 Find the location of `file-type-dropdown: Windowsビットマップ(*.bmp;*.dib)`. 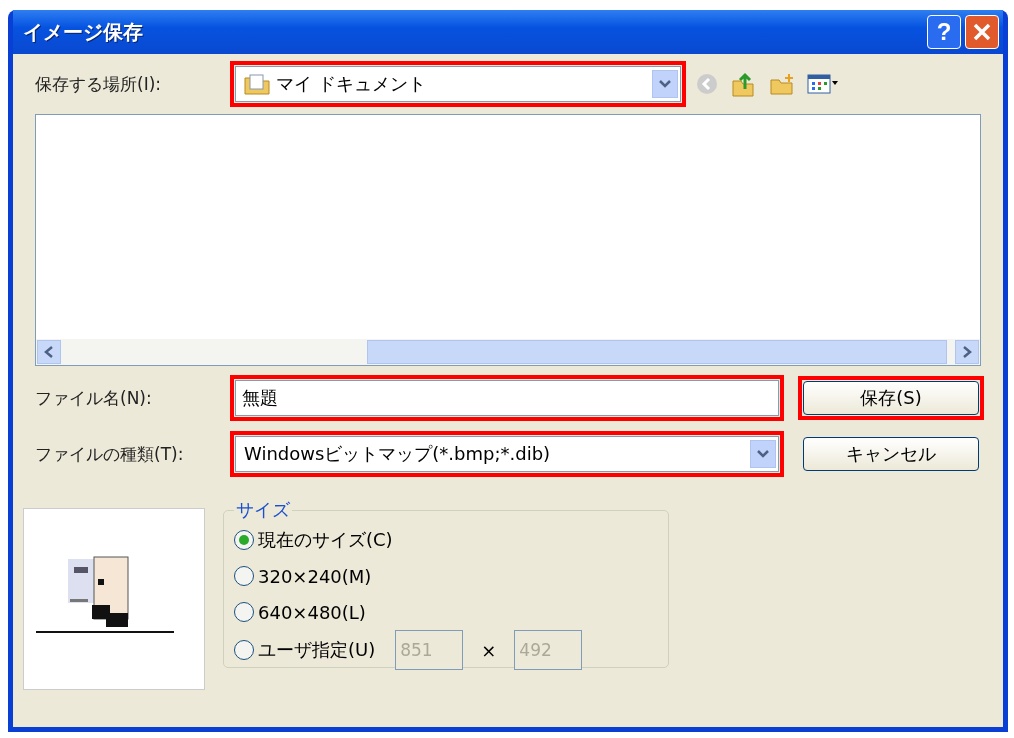

file-type-dropdown: Windowsビットマップ(*.bmp;*.dib) is located at coordinates (507, 454).